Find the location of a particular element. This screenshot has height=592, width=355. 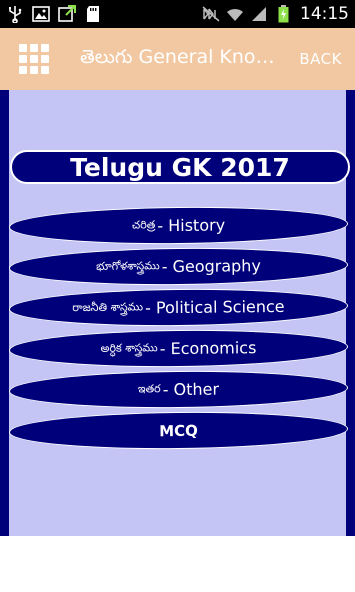

app-title: తెలుగు General Knowledge is located at coordinates (180, 56).